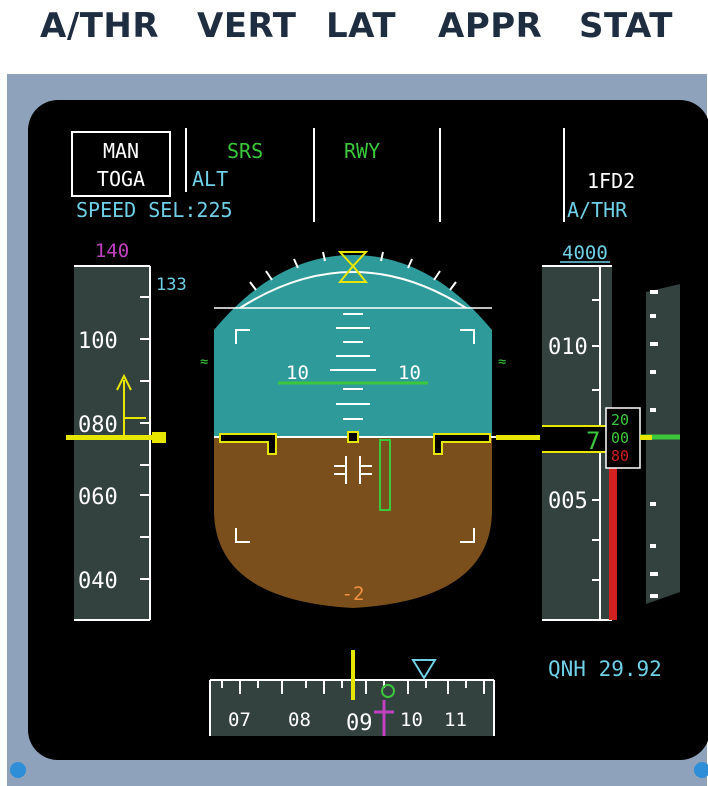 This screenshot has height=786, width=708. I want to click on header-stat: STAT, so click(626, 26).